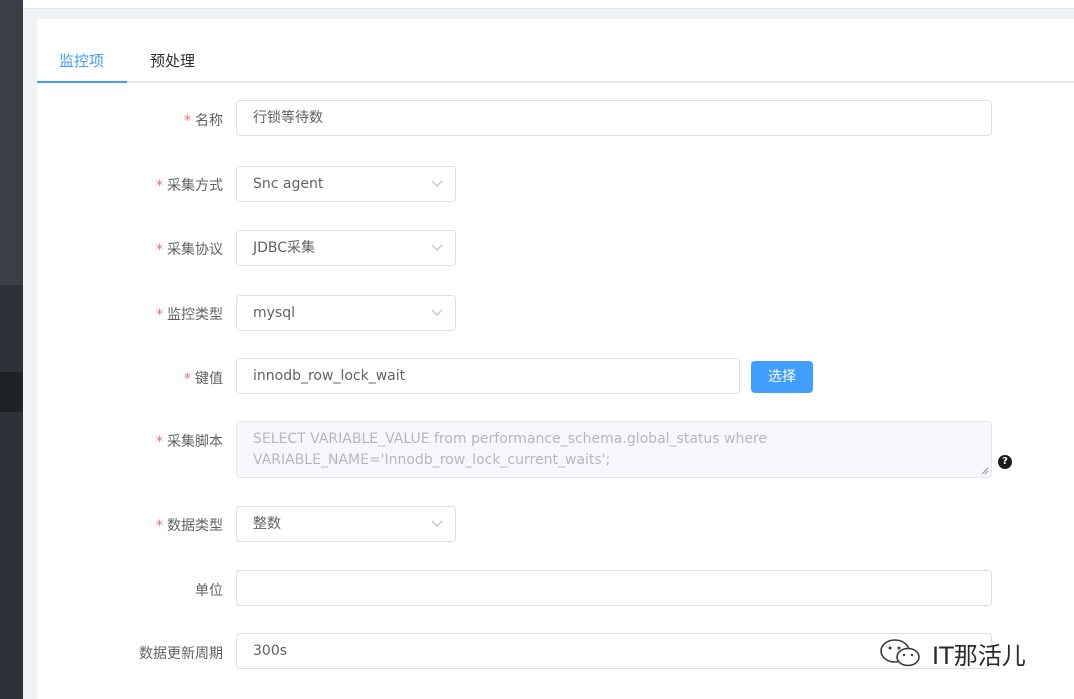 The height and width of the screenshot is (699, 1074). I want to click on monitor-type-select: mysql, so click(346, 313).